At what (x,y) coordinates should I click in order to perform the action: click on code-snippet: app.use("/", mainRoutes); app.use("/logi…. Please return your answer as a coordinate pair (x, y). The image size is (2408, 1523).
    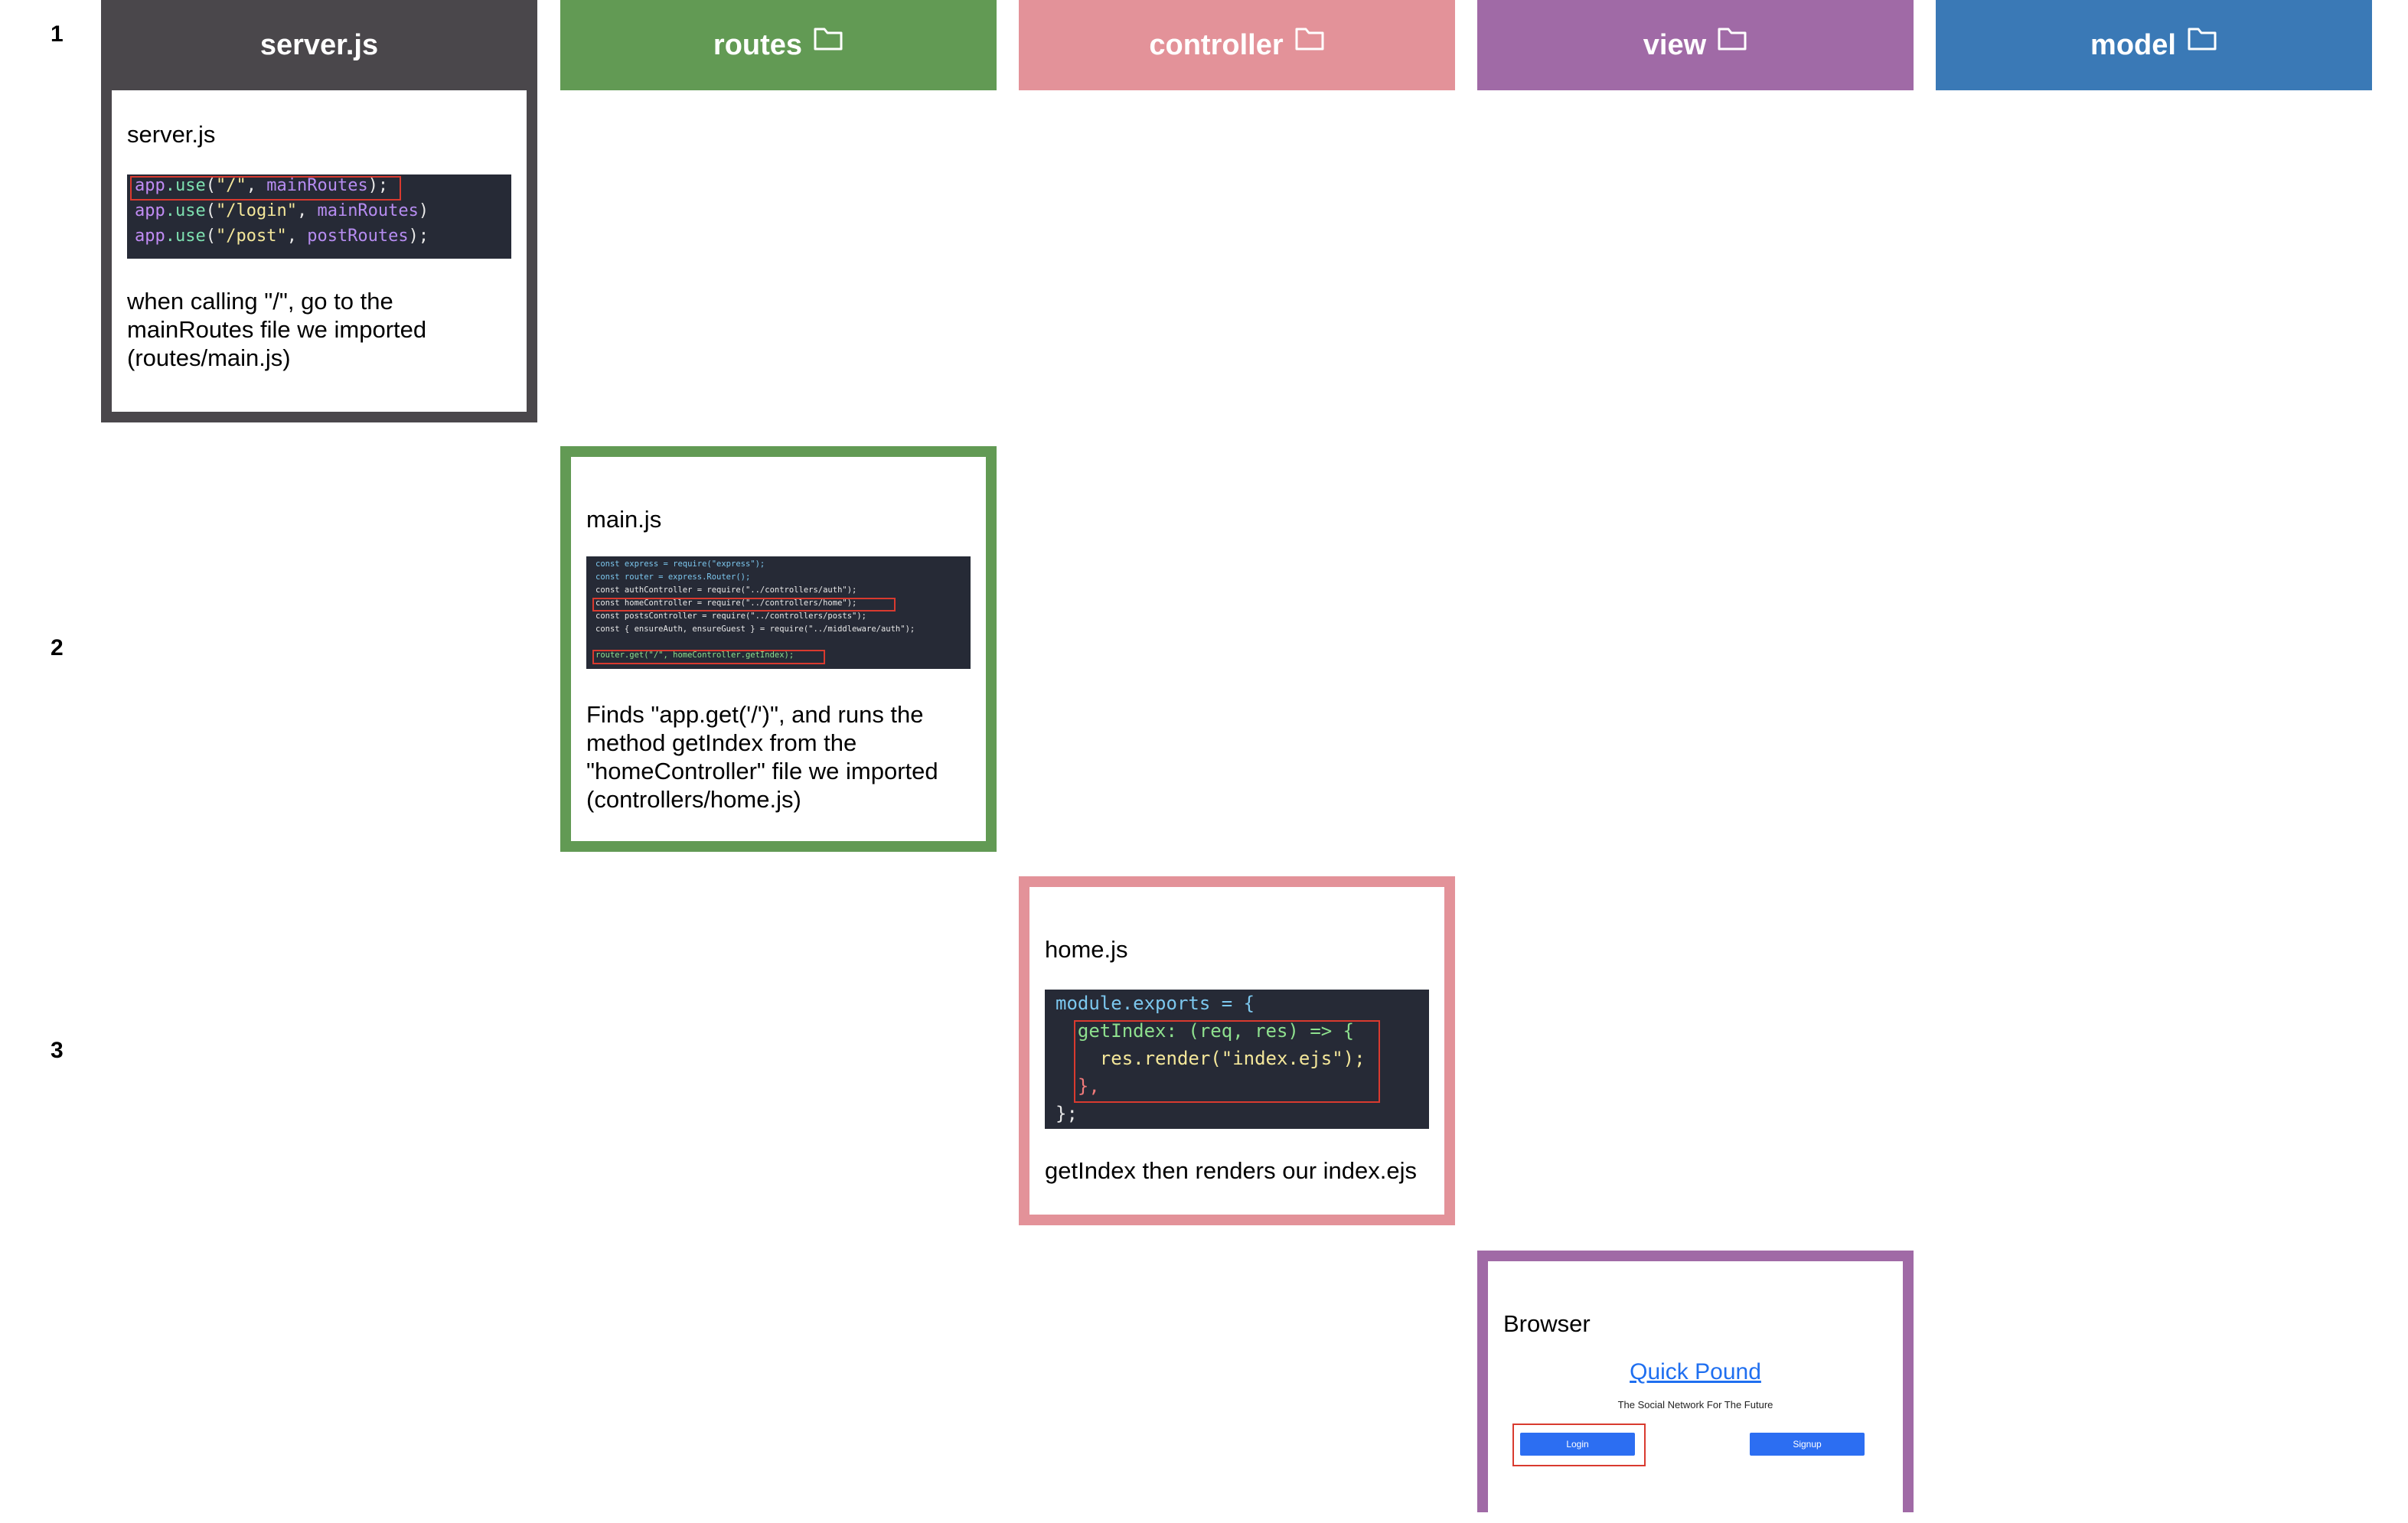
    Looking at the image, I should click on (319, 216).